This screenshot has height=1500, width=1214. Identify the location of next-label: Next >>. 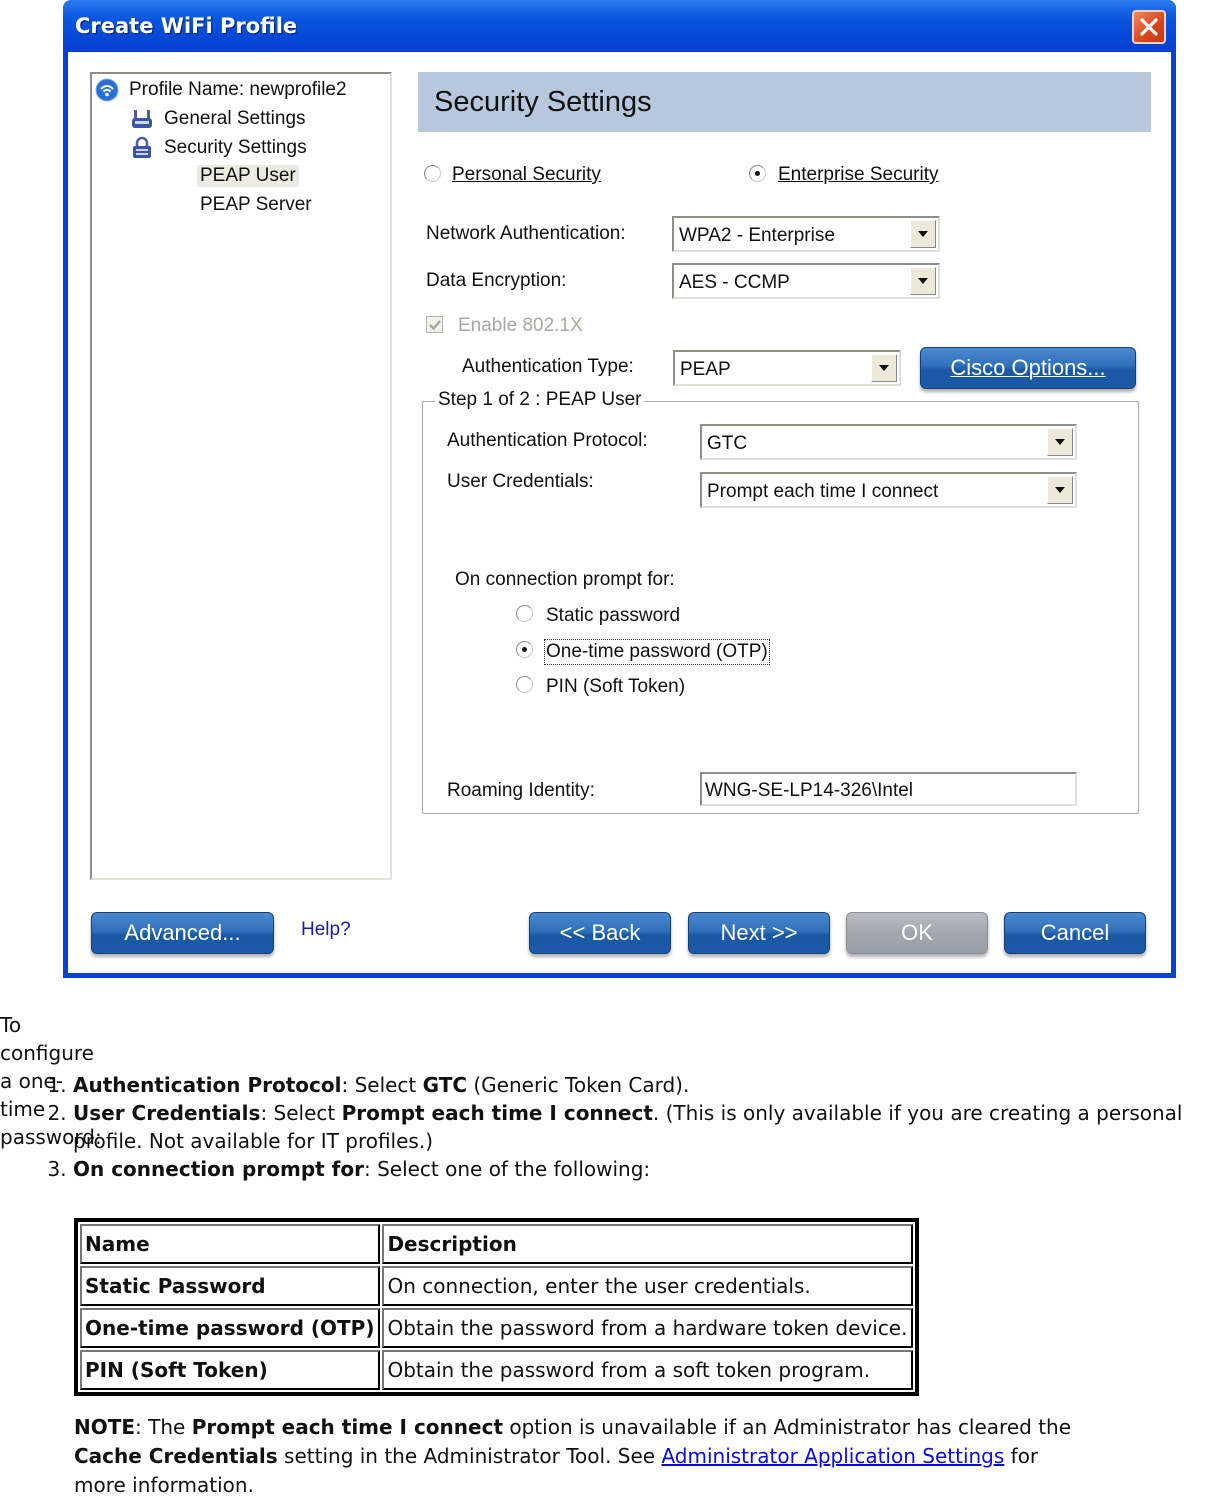
(759, 932).